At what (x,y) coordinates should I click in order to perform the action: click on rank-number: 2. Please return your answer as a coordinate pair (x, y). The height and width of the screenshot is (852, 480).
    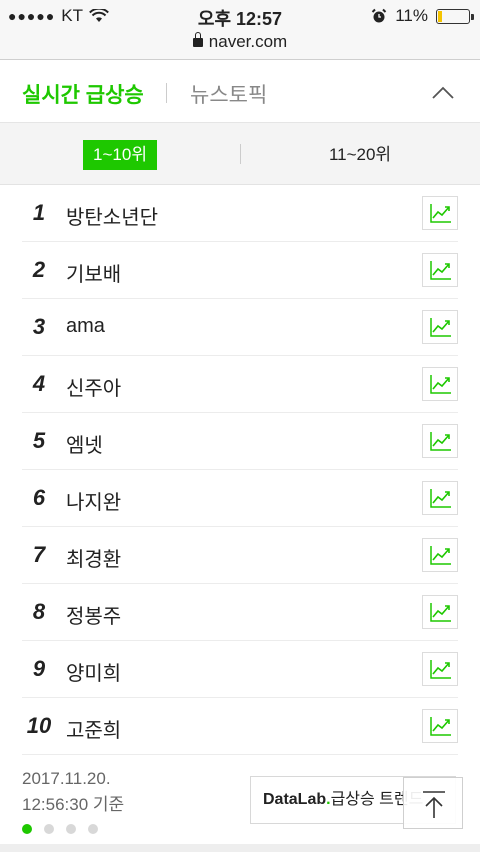
    Looking at the image, I should click on (39, 269).